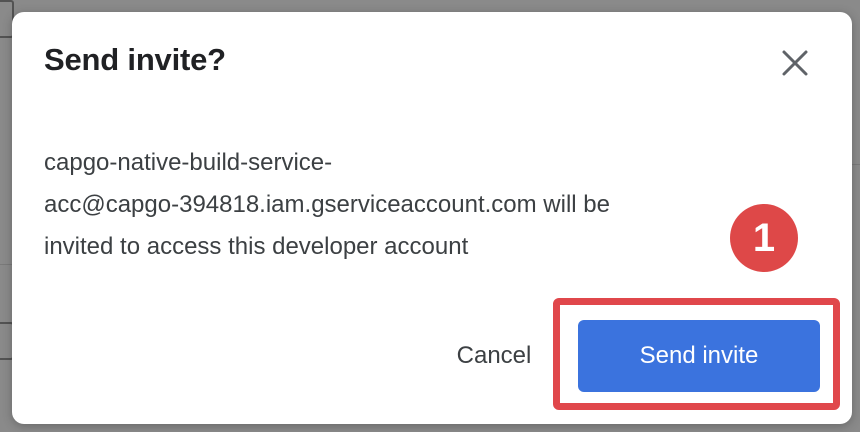  I want to click on close-icon, so click(795, 63).